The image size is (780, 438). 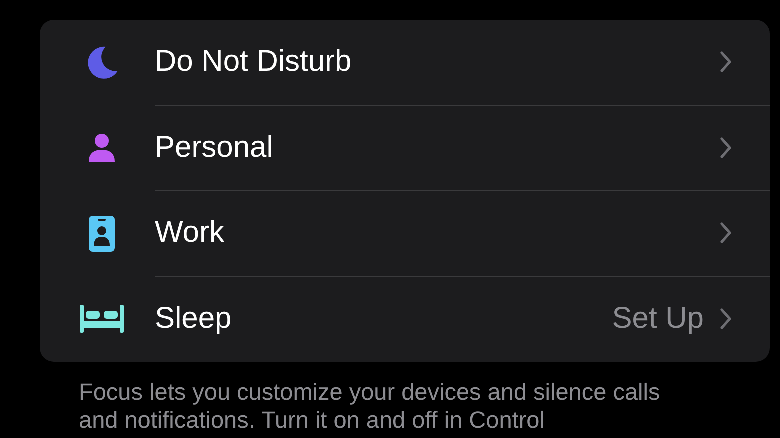 What do you see at coordinates (658, 319) in the screenshot?
I see `detail-text: Set Up` at bounding box center [658, 319].